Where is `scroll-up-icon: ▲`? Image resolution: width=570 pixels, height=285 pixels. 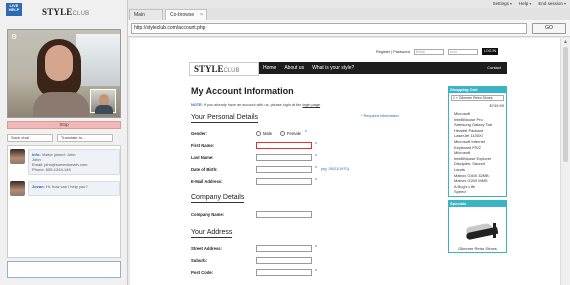 scroll-up-icon: ▲ is located at coordinates (565, 42).